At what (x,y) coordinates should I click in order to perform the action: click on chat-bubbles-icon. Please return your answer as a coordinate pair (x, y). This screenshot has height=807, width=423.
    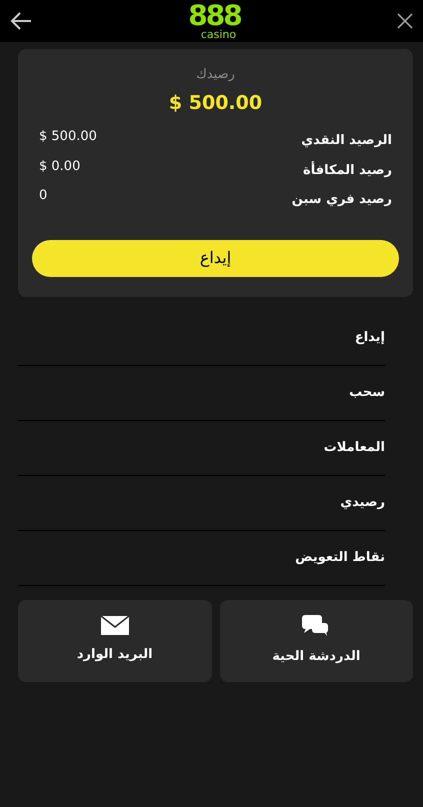
    Looking at the image, I should click on (316, 625).